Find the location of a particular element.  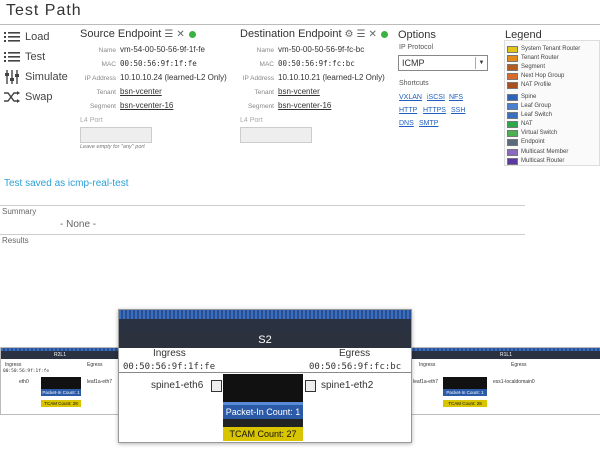

load-label: Load is located at coordinates (37, 37).